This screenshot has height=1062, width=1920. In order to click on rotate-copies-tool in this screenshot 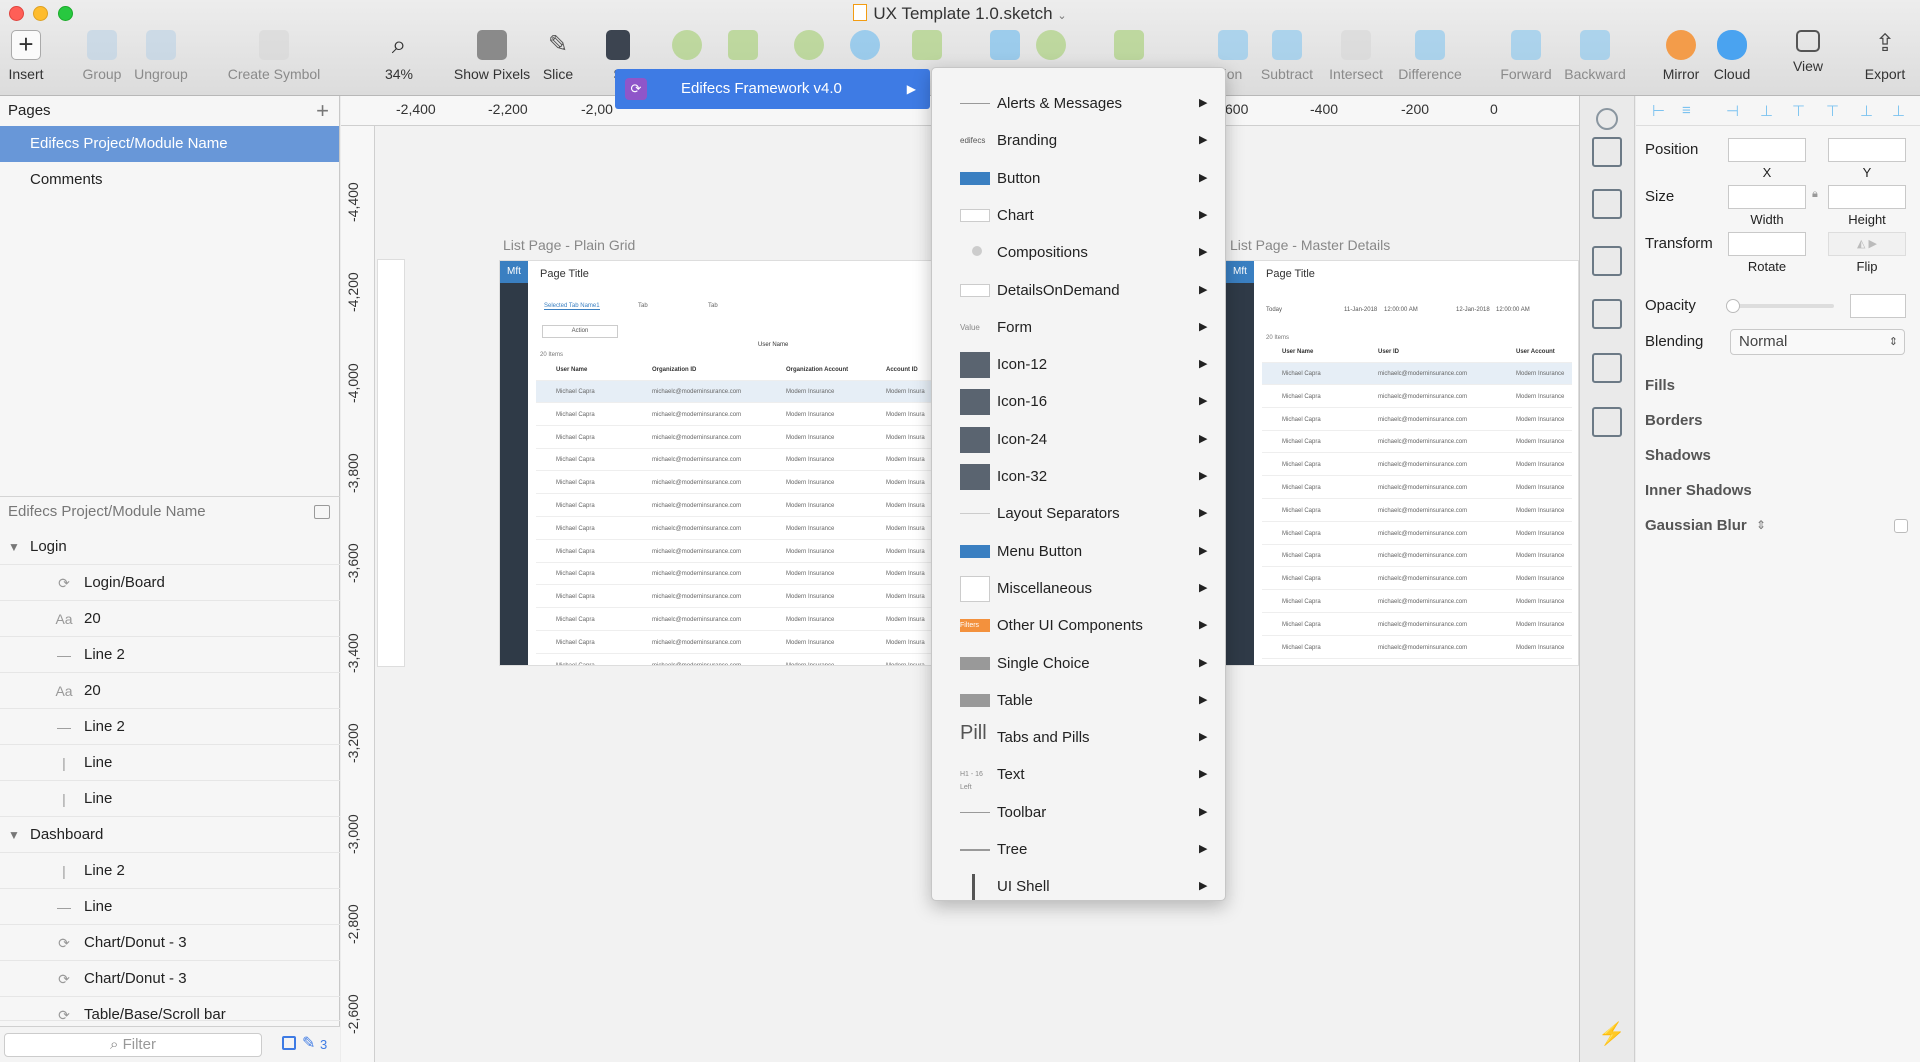, I will do `click(809, 48)`.